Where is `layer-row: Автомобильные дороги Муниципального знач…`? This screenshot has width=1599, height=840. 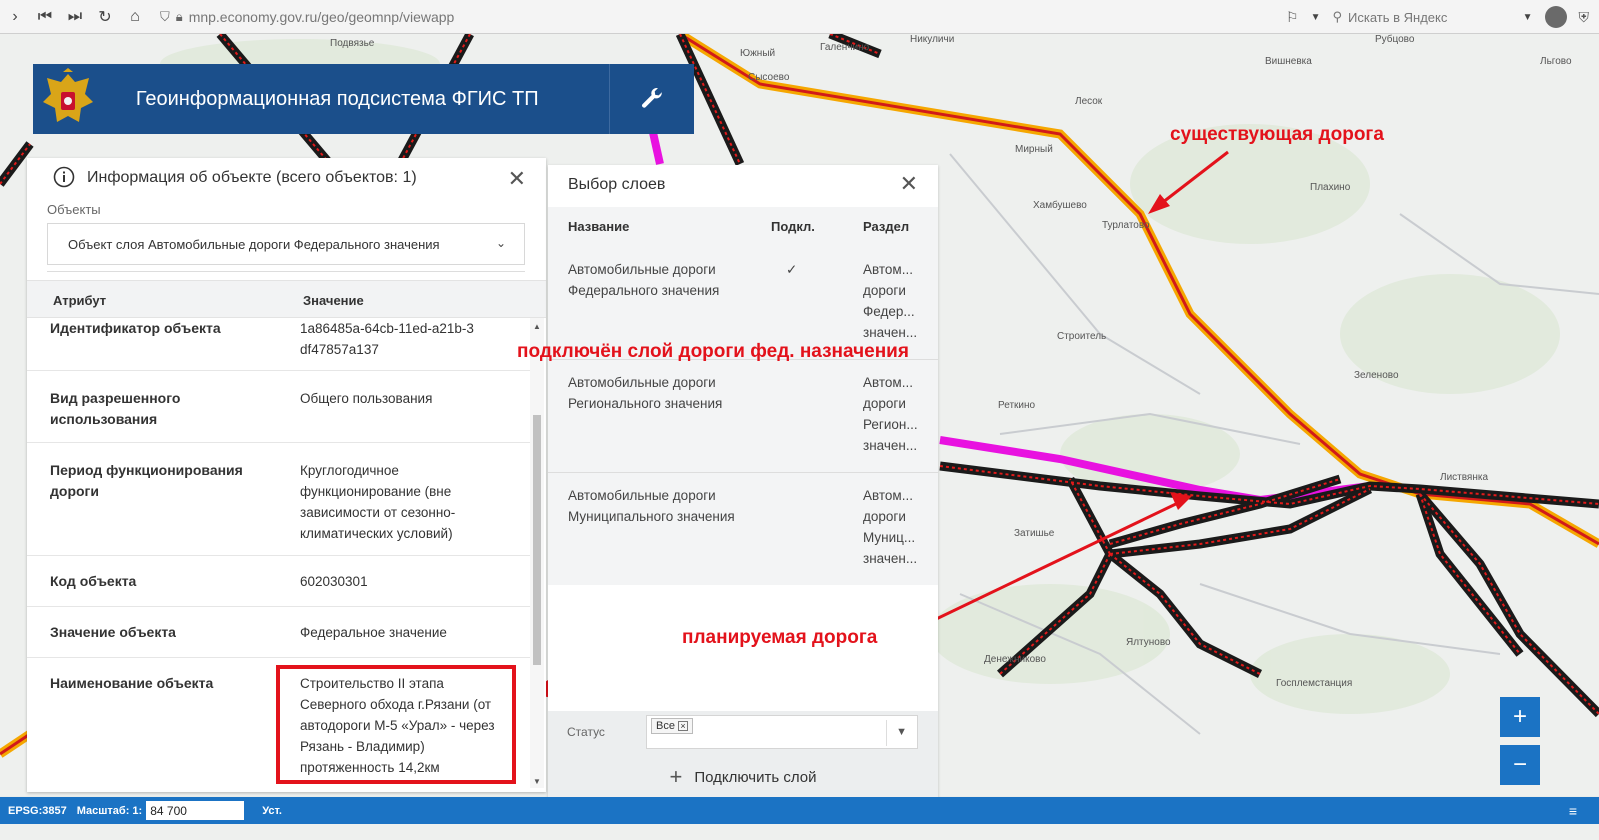 layer-row: Автомобильные дороги Муниципального знач… is located at coordinates (743, 529).